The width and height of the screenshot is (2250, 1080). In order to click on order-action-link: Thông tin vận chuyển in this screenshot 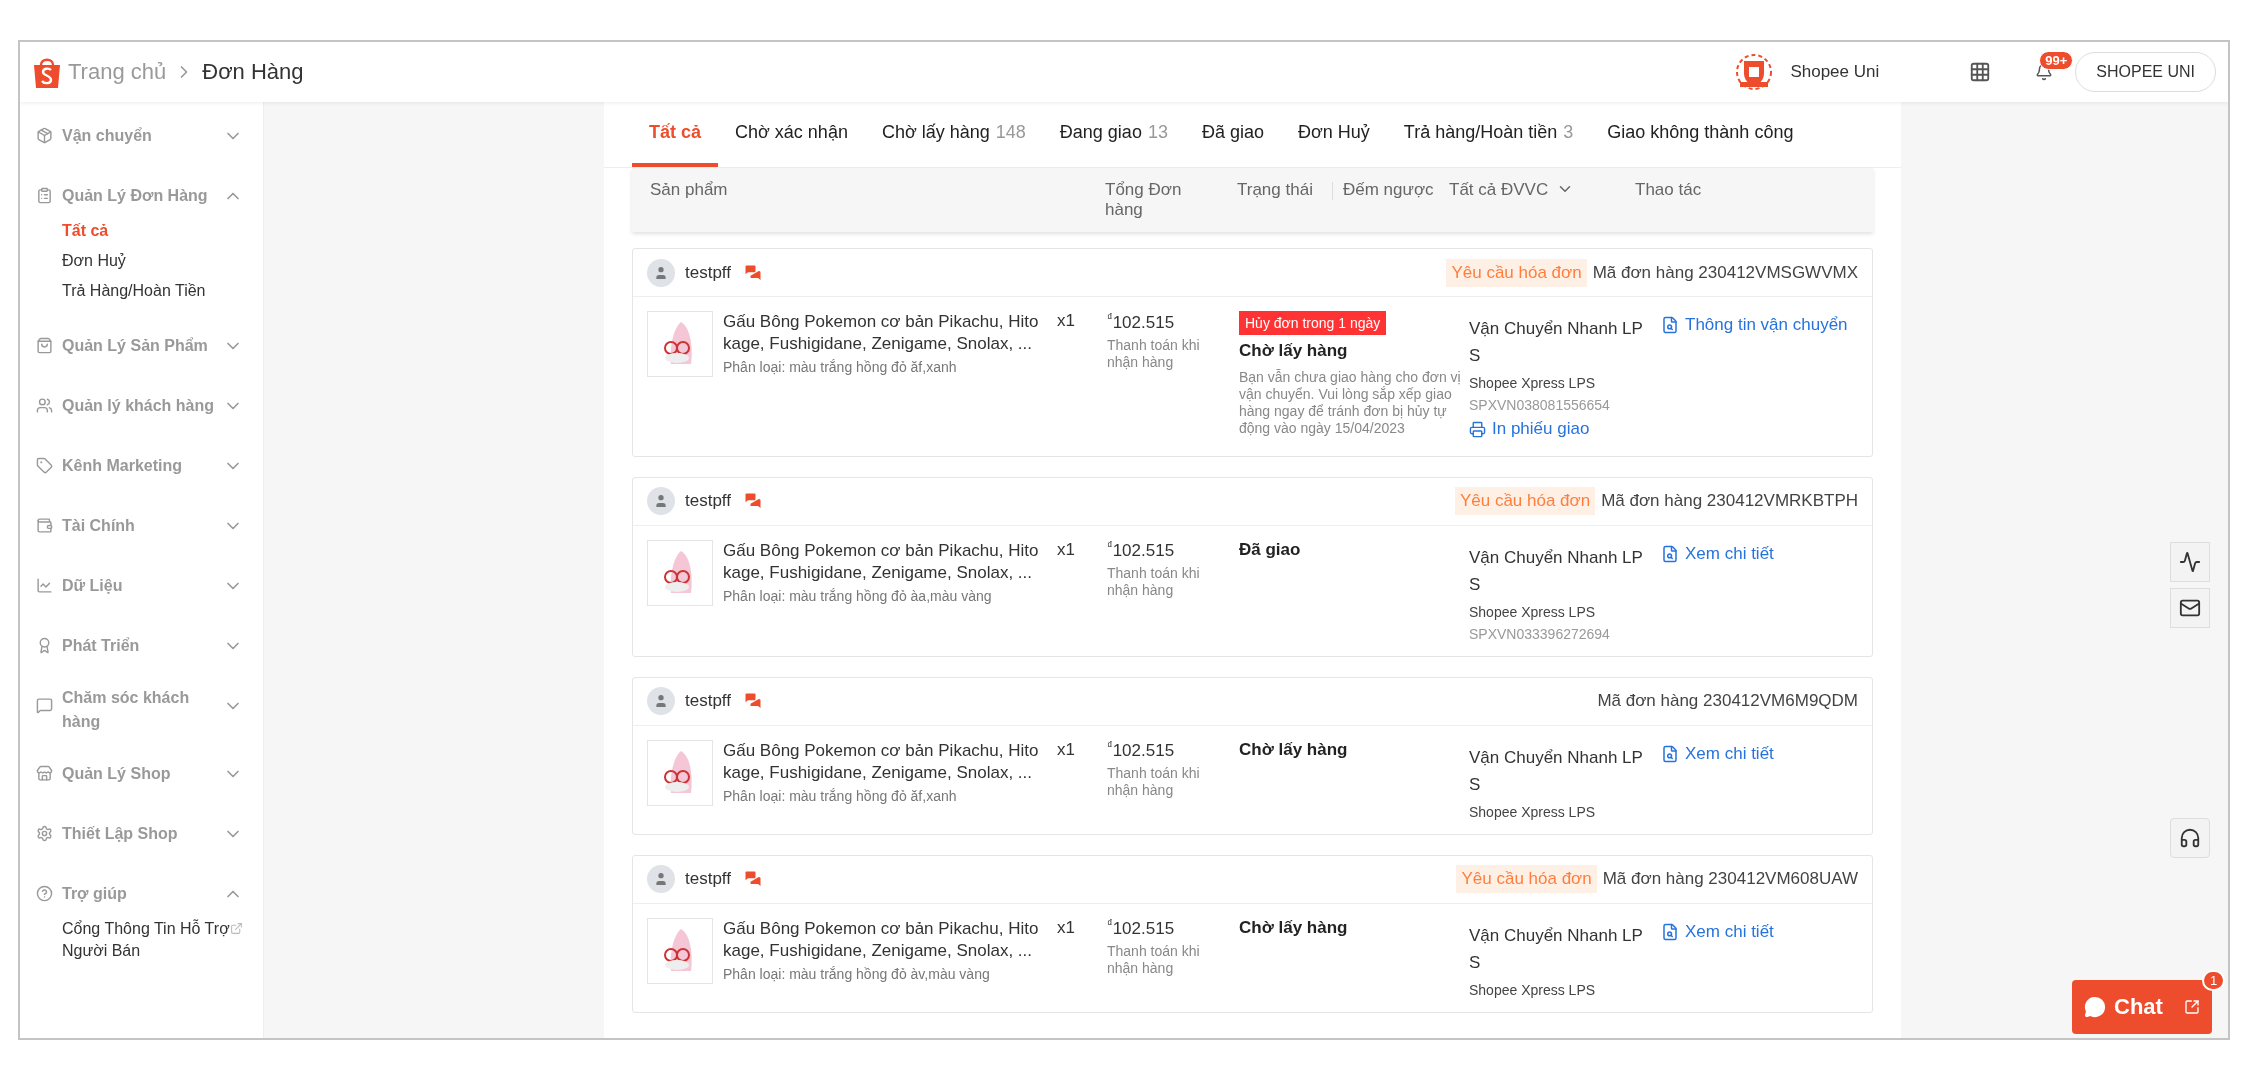, I will do `click(1754, 325)`.